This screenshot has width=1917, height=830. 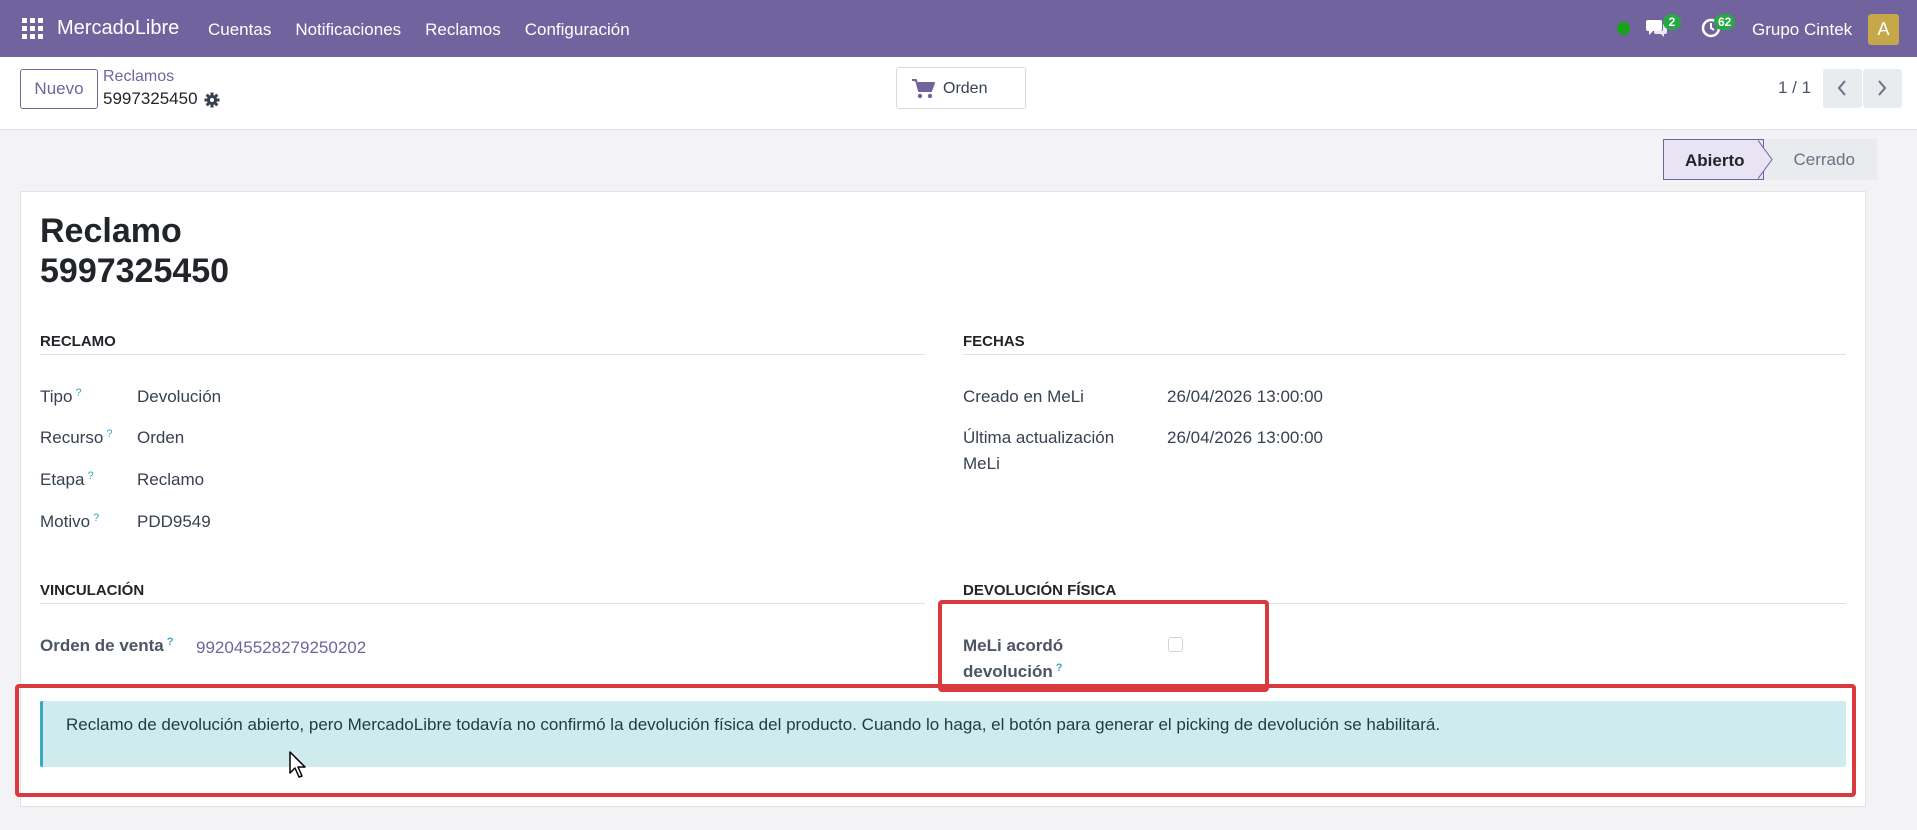 I want to click on pager-next-button, so click(x=1882, y=88).